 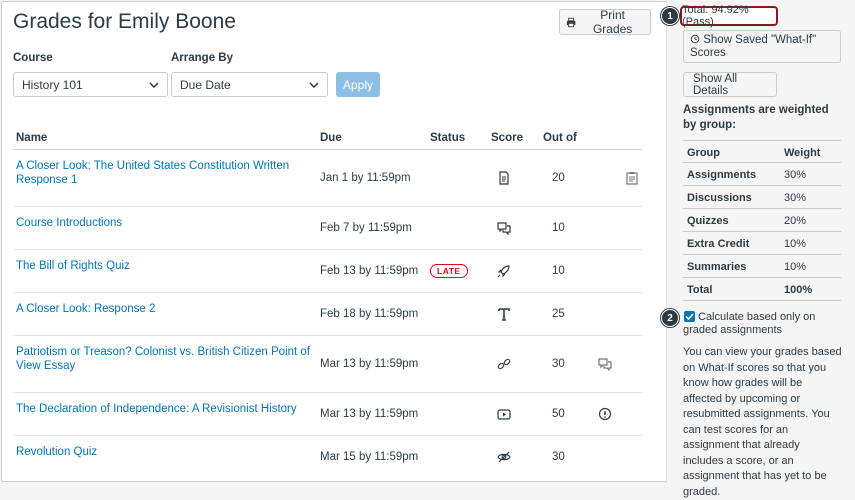 I want to click on col-header-score: Score, so click(x=507, y=138).